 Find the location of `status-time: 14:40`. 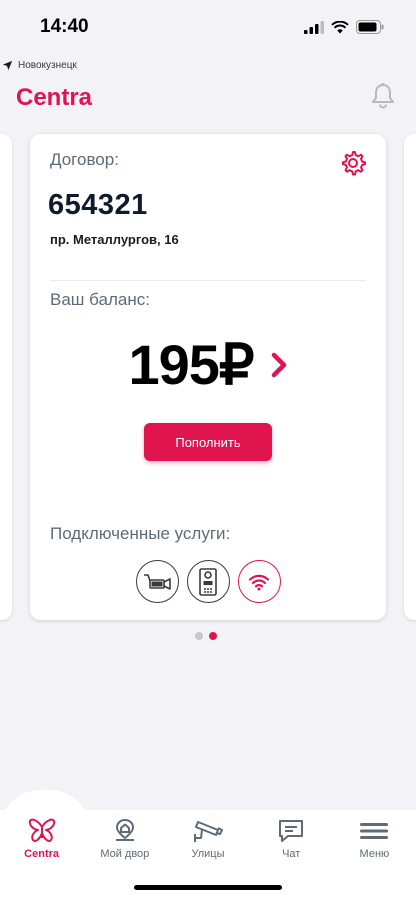

status-time: 14:40 is located at coordinates (64, 26).